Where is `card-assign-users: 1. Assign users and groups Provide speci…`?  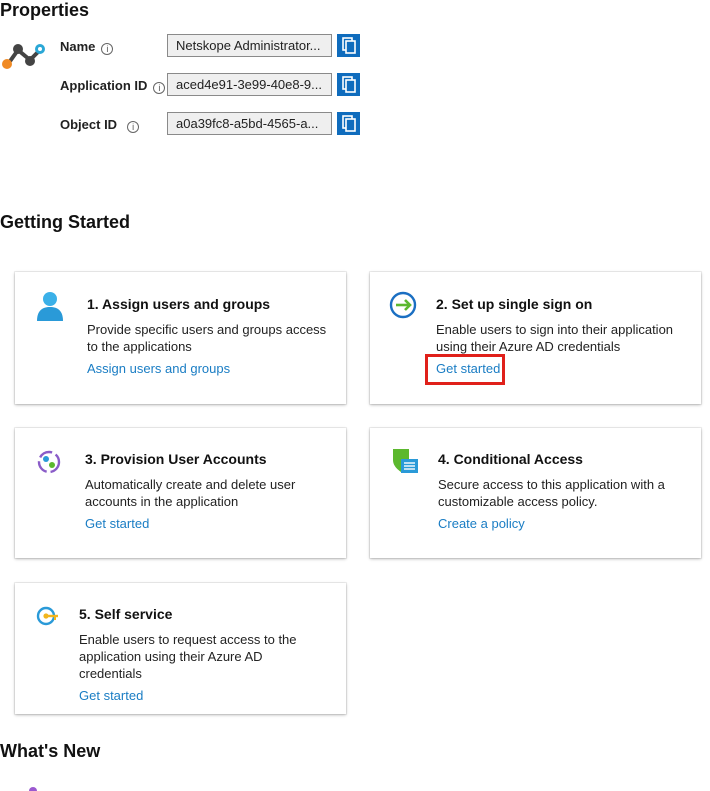
card-assign-users: 1. Assign users and groups Provide speci… is located at coordinates (180, 338).